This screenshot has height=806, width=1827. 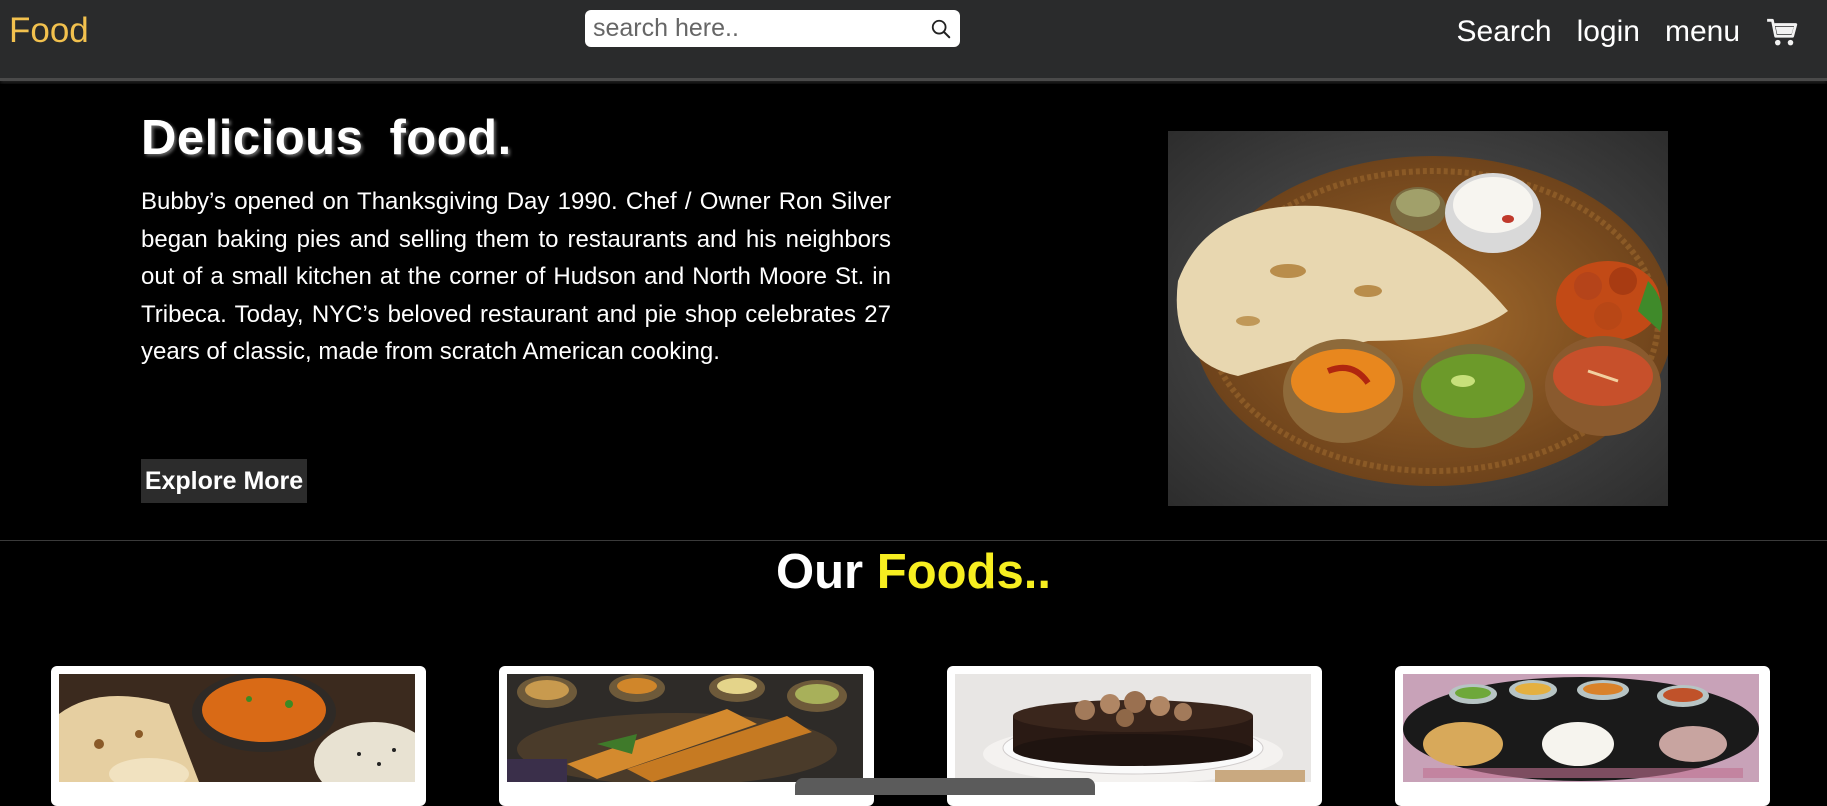 I want to click on section-title-accent: Foods.., so click(x=964, y=572).